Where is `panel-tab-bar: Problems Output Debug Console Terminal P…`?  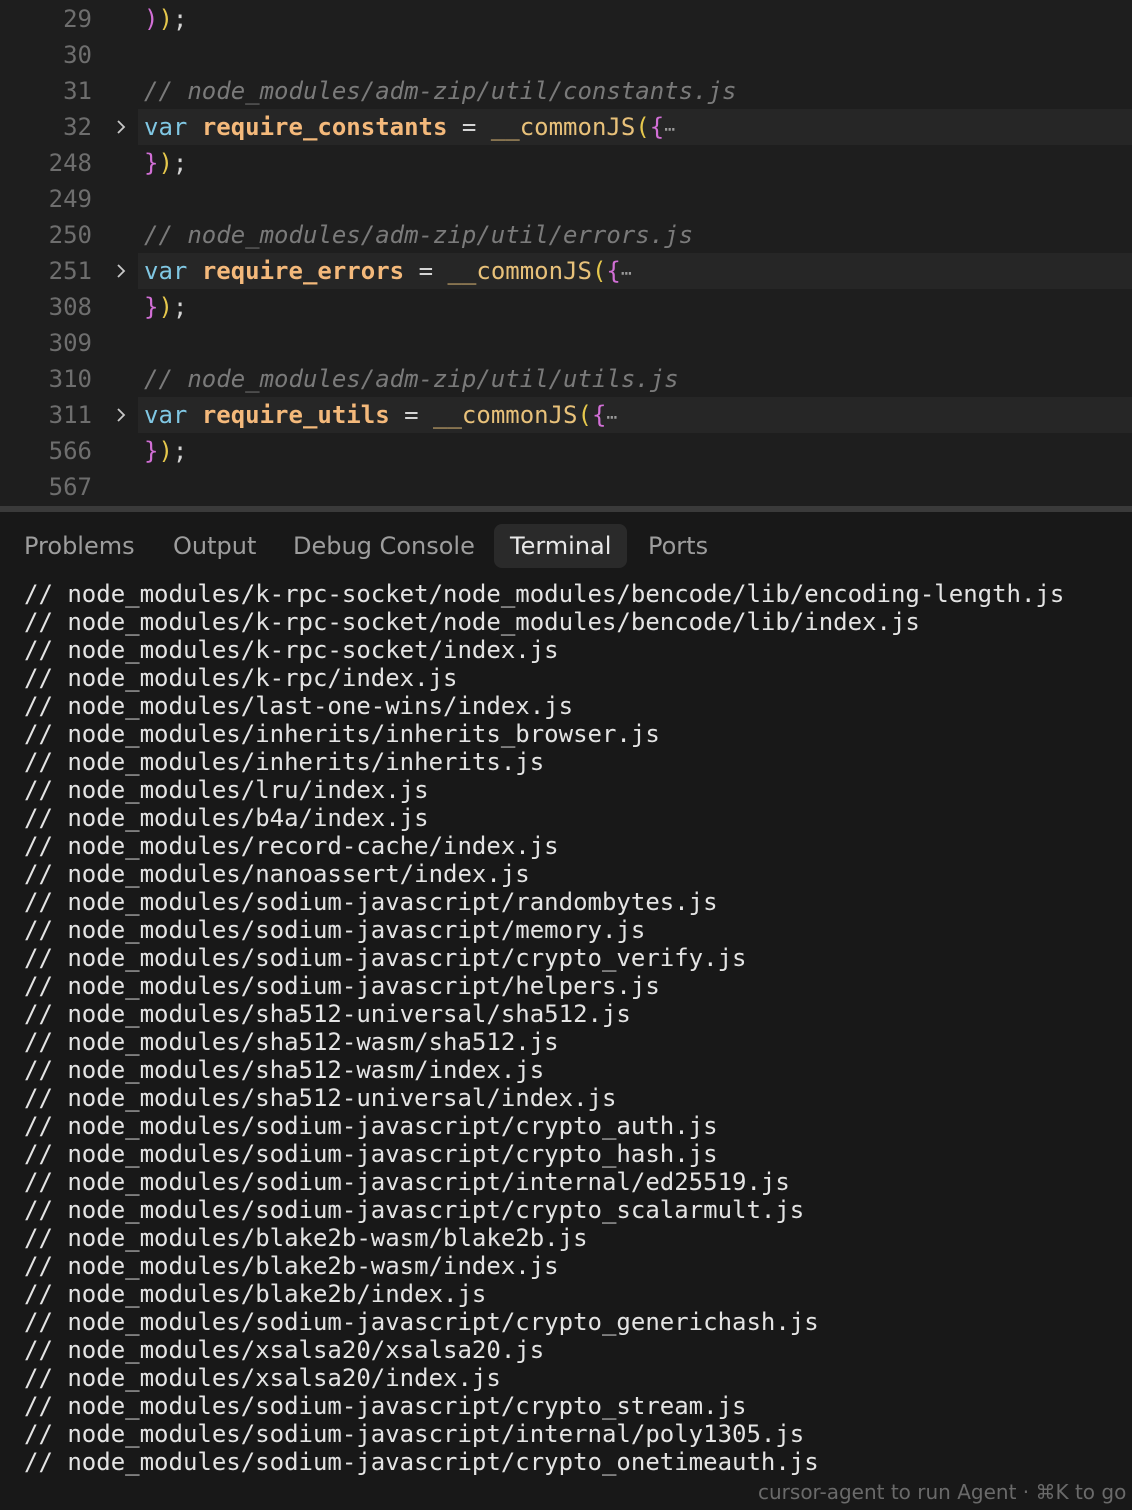
panel-tab-bar: Problems Output Debug Console Terminal P… is located at coordinates (566, 542).